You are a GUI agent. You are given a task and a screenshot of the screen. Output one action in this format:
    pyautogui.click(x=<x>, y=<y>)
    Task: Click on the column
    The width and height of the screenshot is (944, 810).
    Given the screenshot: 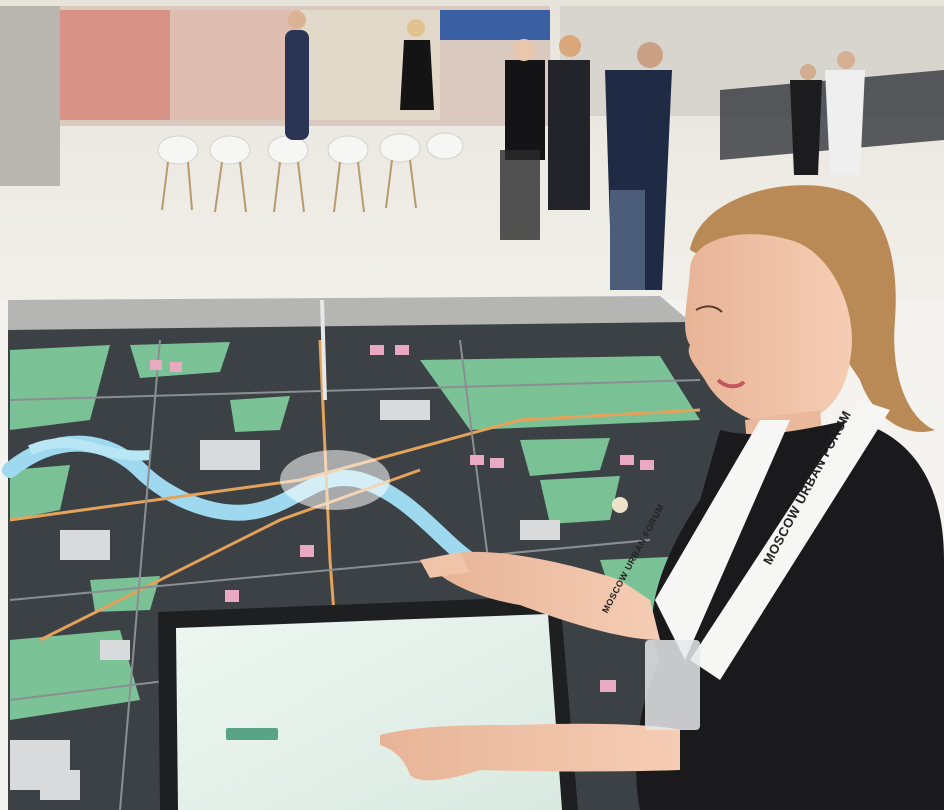 What is the action you would take?
    pyautogui.click(x=30, y=96)
    